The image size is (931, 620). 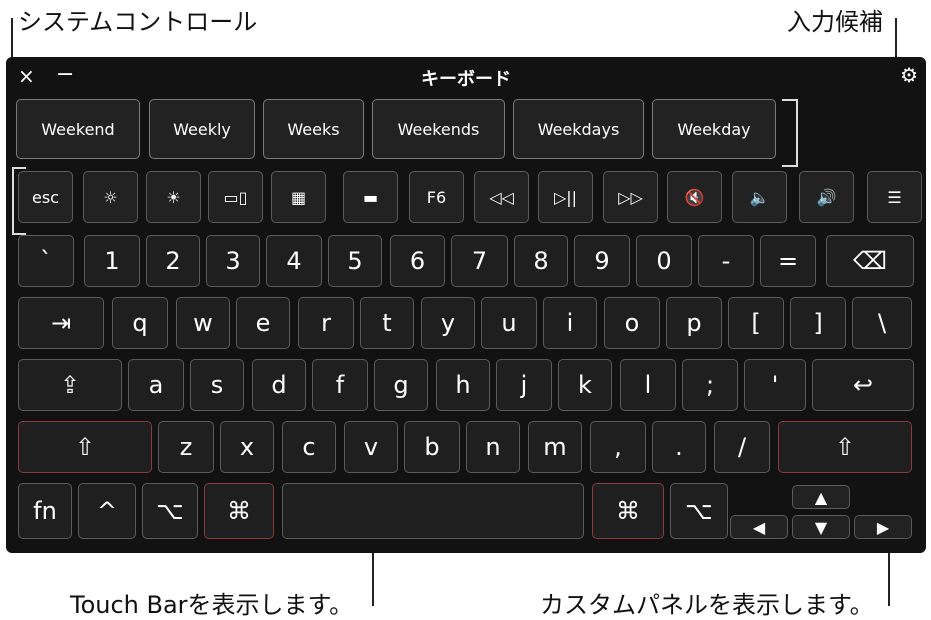 What do you see at coordinates (70, 385) in the screenshot?
I see `letter-key: ⇪` at bounding box center [70, 385].